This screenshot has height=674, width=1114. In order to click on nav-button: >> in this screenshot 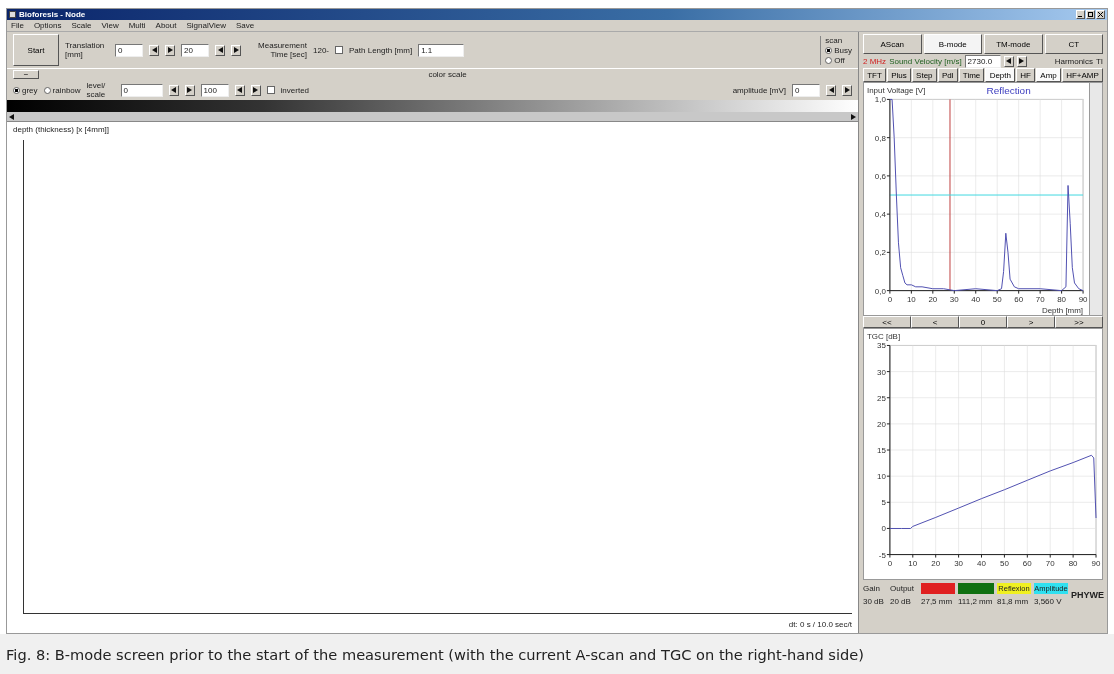, I will do `click(1079, 322)`.